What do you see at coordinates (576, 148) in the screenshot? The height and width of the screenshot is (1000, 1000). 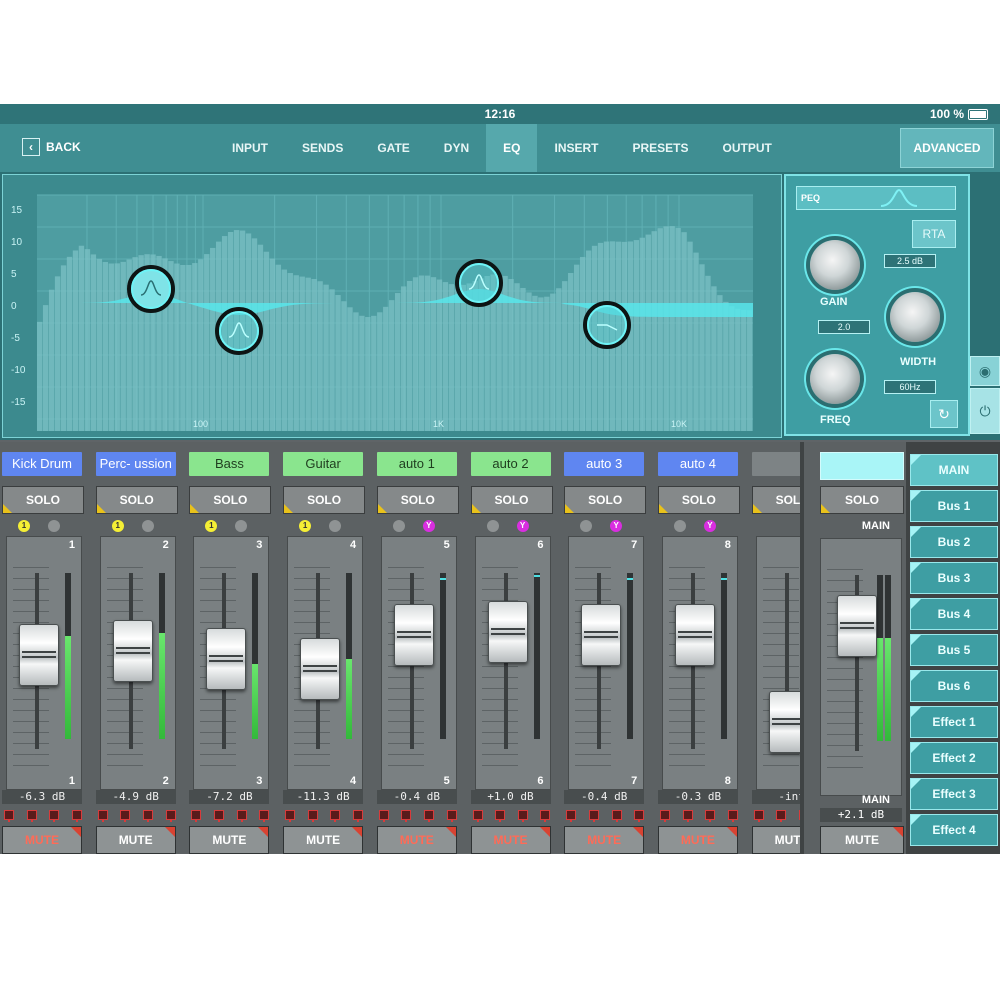 I see `tab-insert: INSERT` at bounding box center [576, 148].